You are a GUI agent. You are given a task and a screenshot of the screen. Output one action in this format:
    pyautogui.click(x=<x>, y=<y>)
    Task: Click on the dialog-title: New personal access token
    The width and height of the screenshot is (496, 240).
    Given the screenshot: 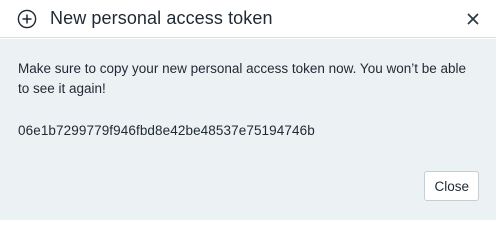 What is the action you would take?
    pyautogui.click(x=161, y=18)
    